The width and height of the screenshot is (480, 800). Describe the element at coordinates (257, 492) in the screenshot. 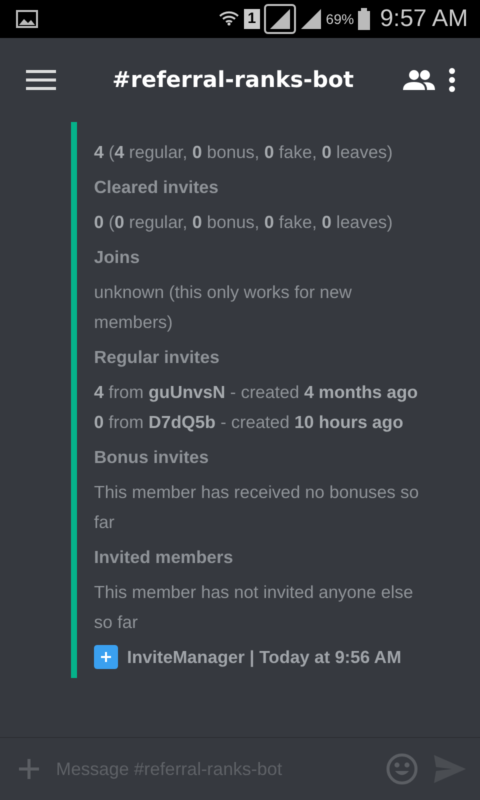

I see `field-value: This member has received no bonuses so` at that location.